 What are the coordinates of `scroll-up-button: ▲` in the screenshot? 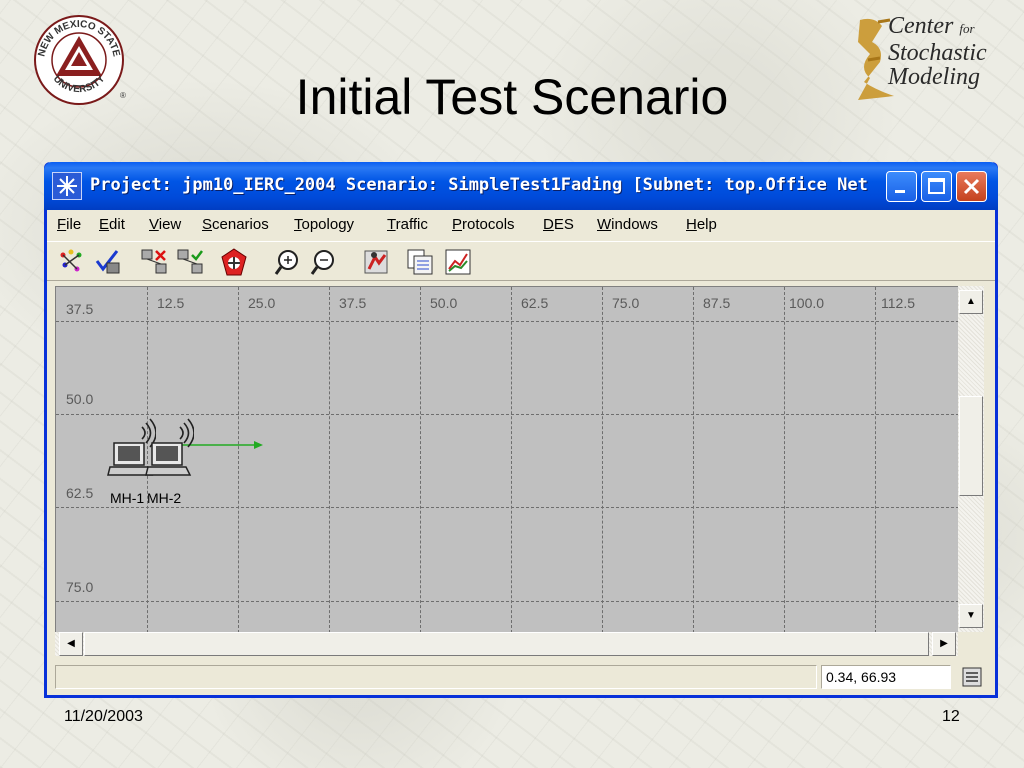 It's located at (971, 302).